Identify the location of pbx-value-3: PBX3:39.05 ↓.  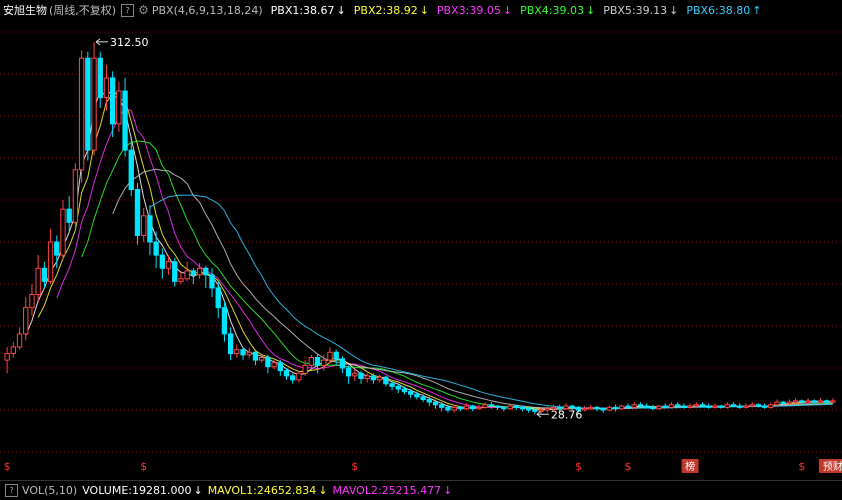
(474, 10).